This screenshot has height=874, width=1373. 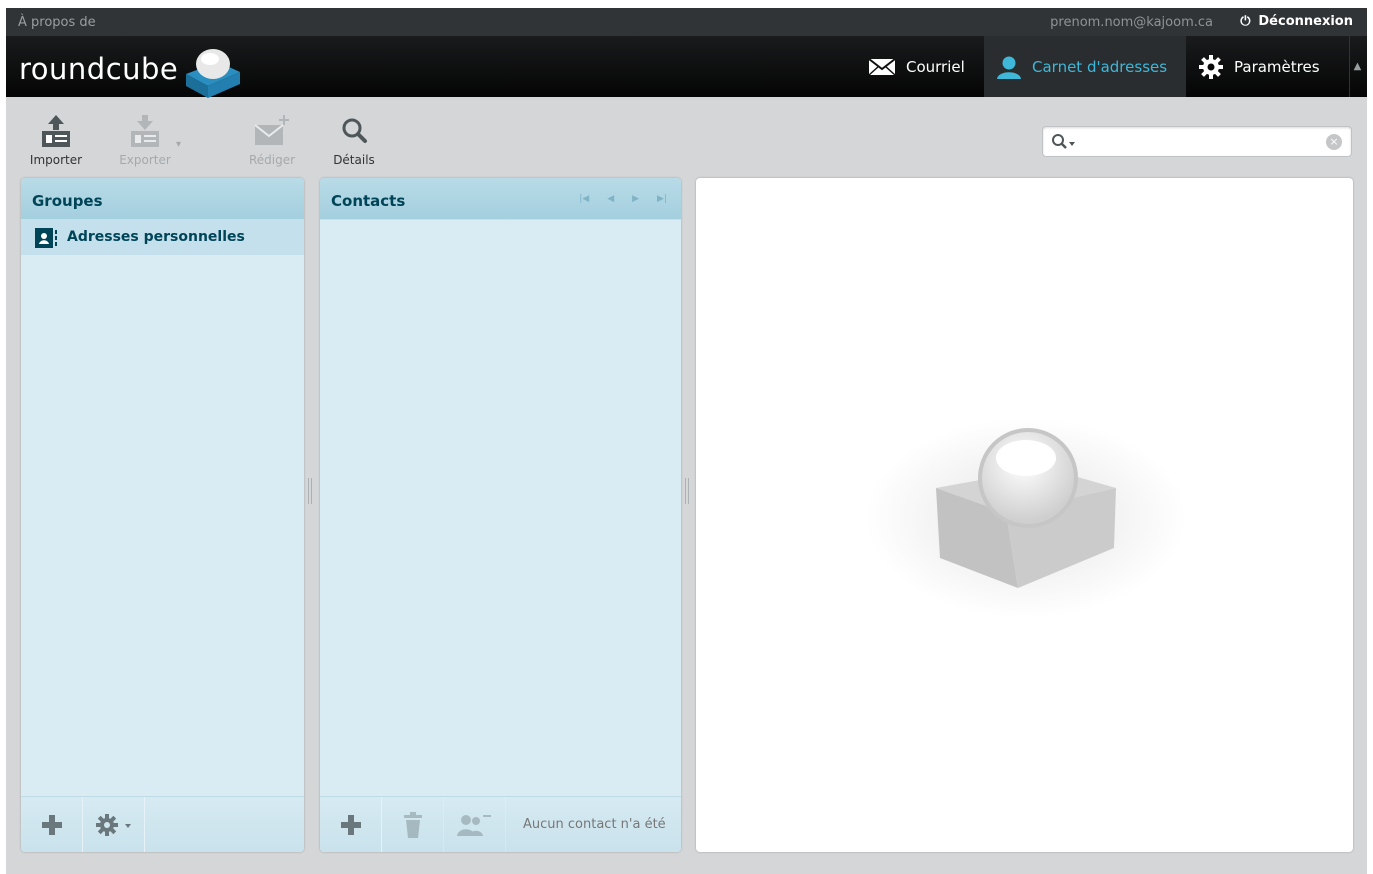 What do you see at coordinates (162, 199) in the screenshot?
I see `groups-header: Groupes` at bounding box center [162, 199].